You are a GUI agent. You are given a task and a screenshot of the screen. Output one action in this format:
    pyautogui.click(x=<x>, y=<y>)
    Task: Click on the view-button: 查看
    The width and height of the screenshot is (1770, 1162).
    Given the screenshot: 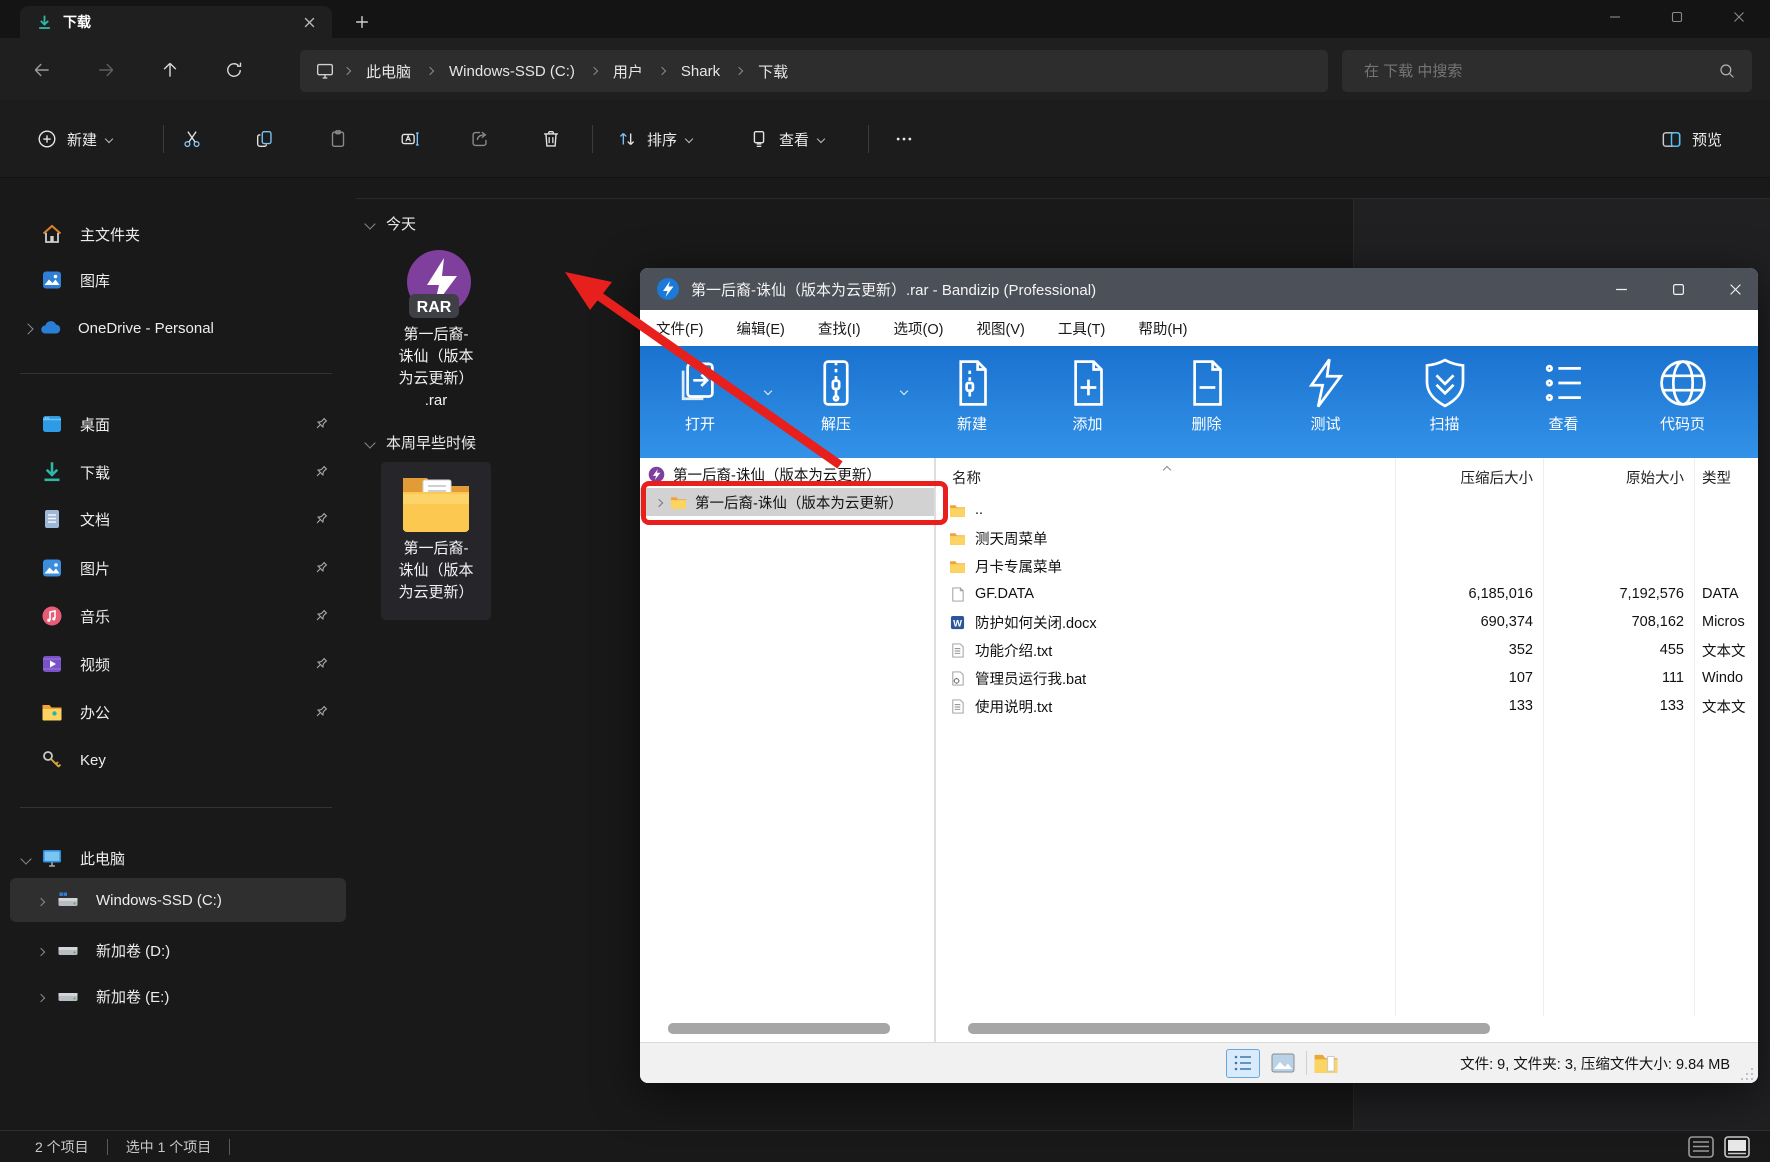 What is the action you would take?
    pyautogui.click(x=786, y=139)
    